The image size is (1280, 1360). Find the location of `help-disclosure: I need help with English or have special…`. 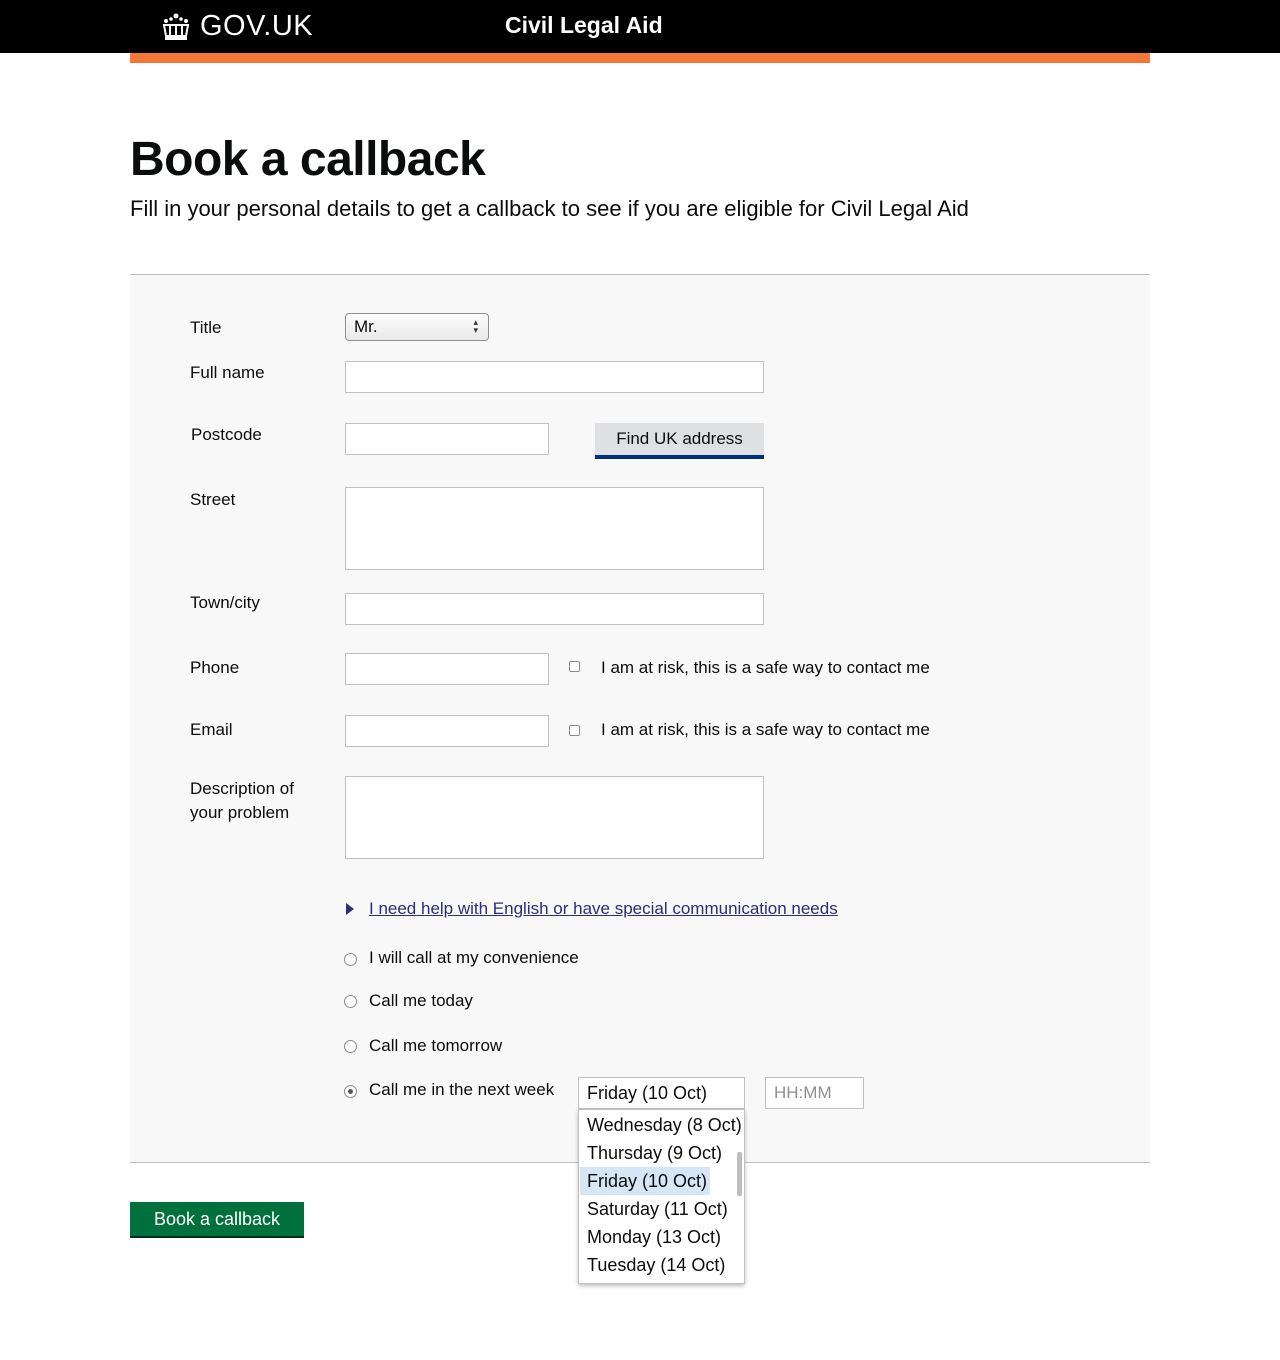

help-disclosure: I need help with English or have special… is located at coordinates (592, 909).